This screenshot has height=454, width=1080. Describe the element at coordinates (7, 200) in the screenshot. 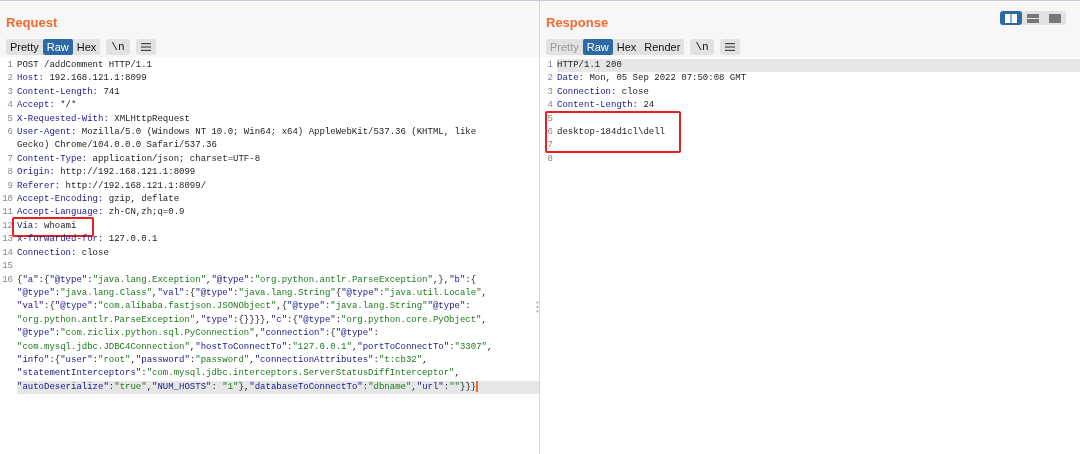

I see `line-number: 10` at that location.